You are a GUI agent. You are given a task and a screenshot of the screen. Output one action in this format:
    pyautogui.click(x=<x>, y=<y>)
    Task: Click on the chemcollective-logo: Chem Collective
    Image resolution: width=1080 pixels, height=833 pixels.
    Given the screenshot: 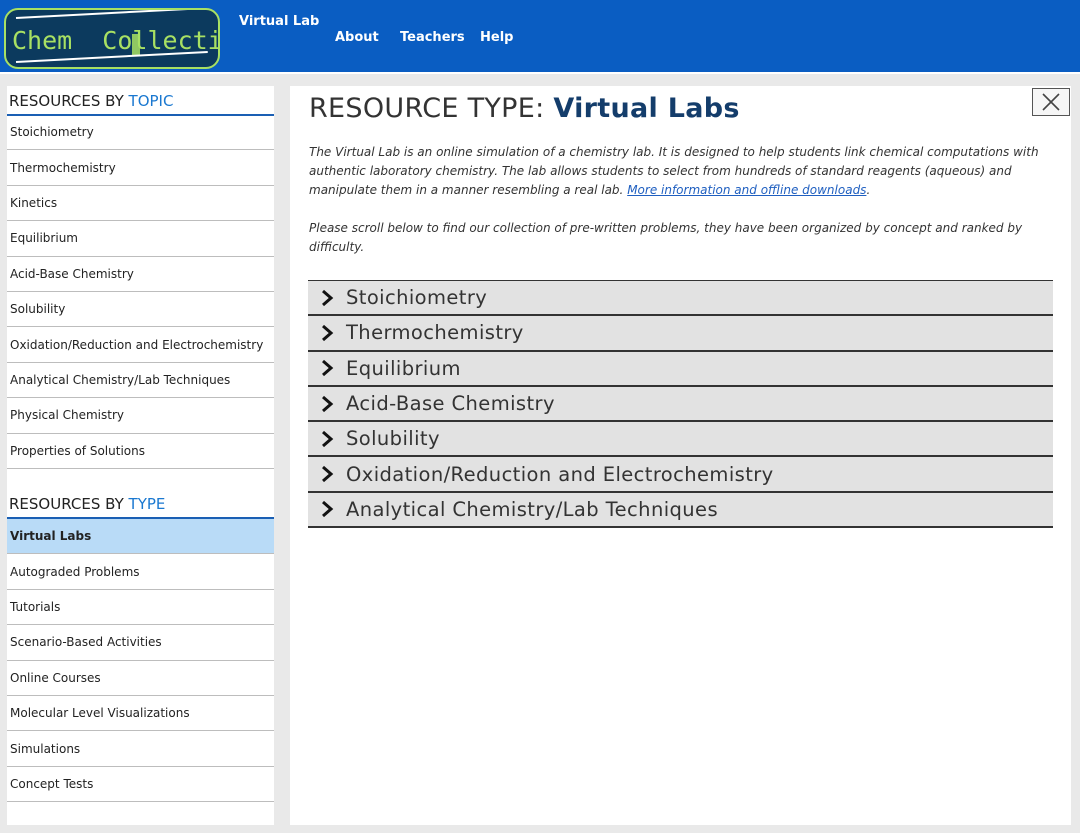 What is the action you would take?
    pyautogui.click(x=112, y=38)
    